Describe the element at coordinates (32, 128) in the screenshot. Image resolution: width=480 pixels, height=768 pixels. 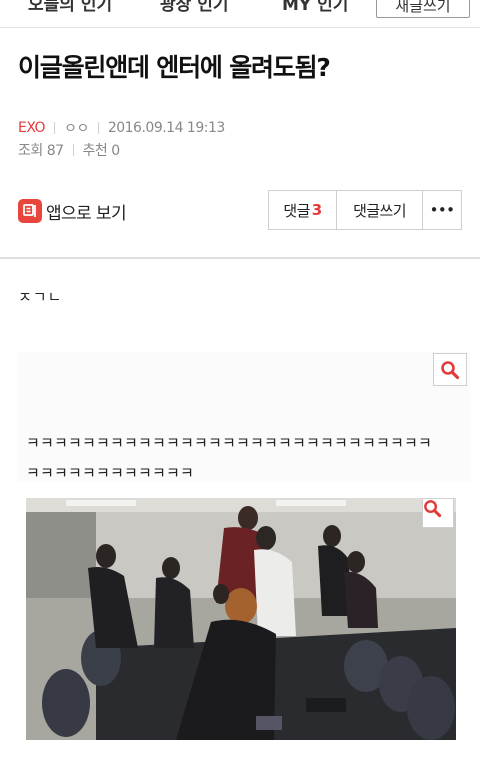
I see `gallery-link: EXO` at that location.